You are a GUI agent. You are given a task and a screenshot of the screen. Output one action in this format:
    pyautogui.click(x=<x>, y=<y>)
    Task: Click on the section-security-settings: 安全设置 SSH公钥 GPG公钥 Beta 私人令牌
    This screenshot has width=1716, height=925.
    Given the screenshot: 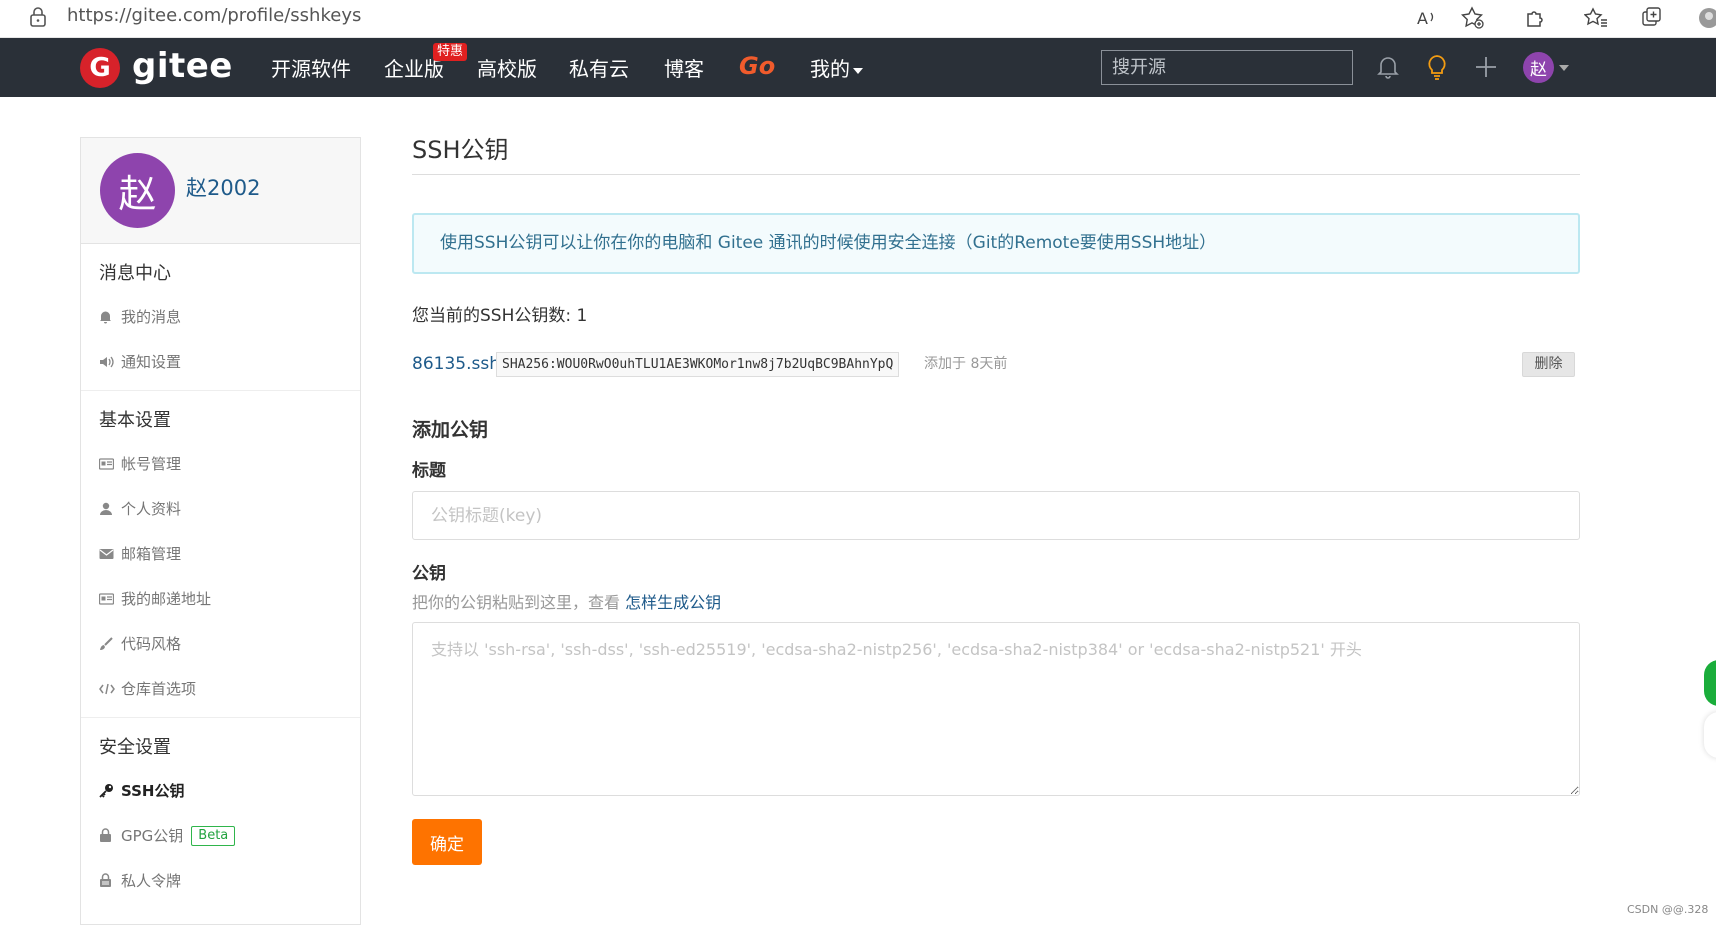 What is the action you would take?
    pyautogui.click(x=220, y=813)
    